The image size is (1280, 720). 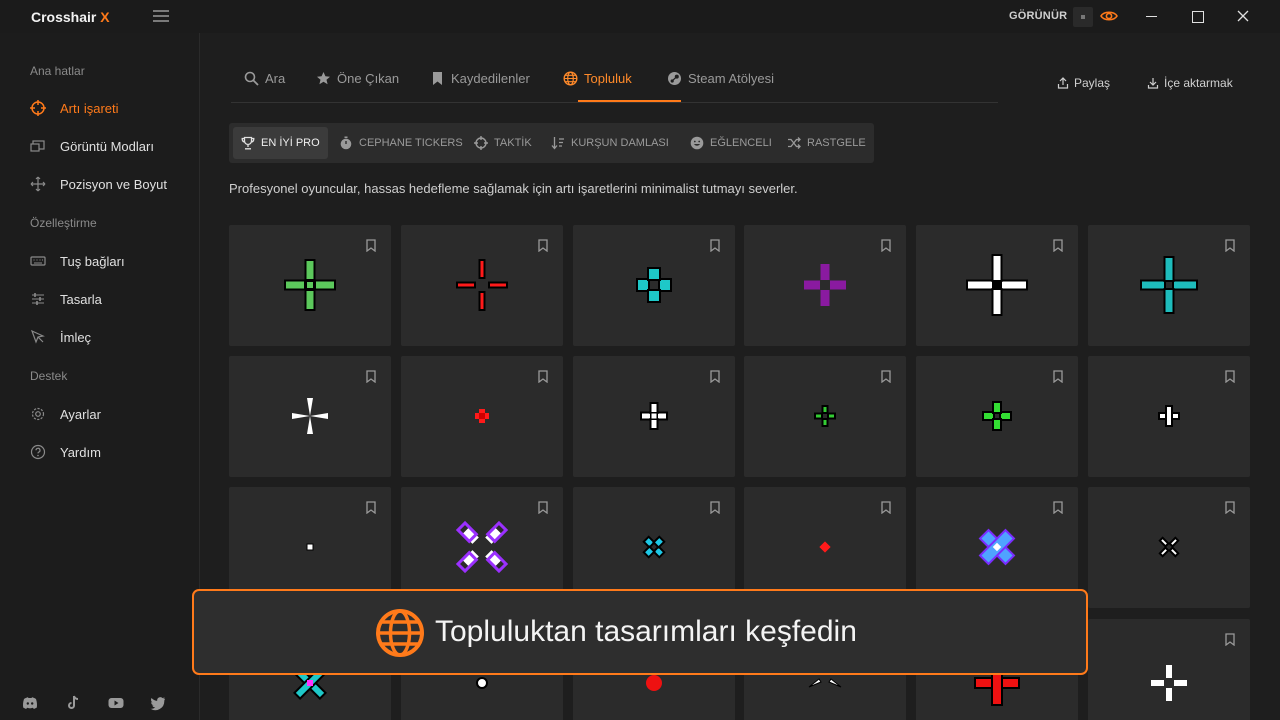 I want to click on star-icon, so click(x=323, y=77).